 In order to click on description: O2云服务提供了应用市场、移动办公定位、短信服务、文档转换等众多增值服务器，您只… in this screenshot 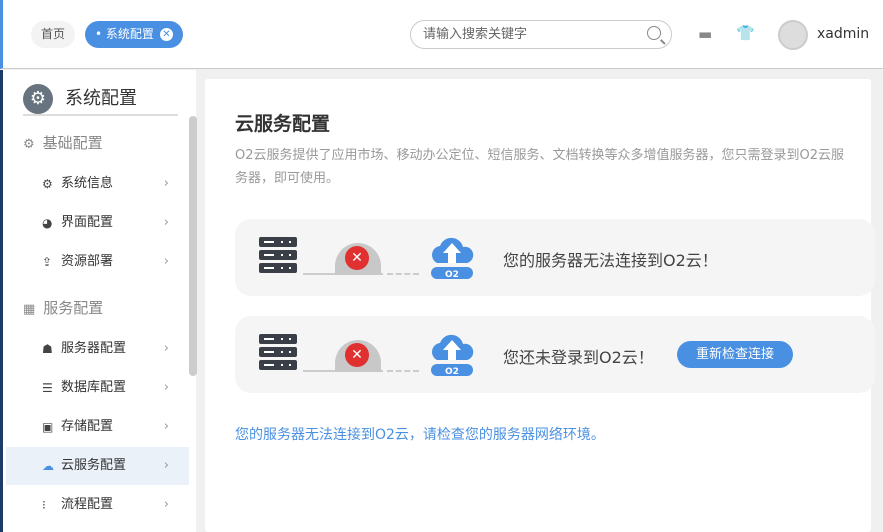, I will do `click(540, 167)`.